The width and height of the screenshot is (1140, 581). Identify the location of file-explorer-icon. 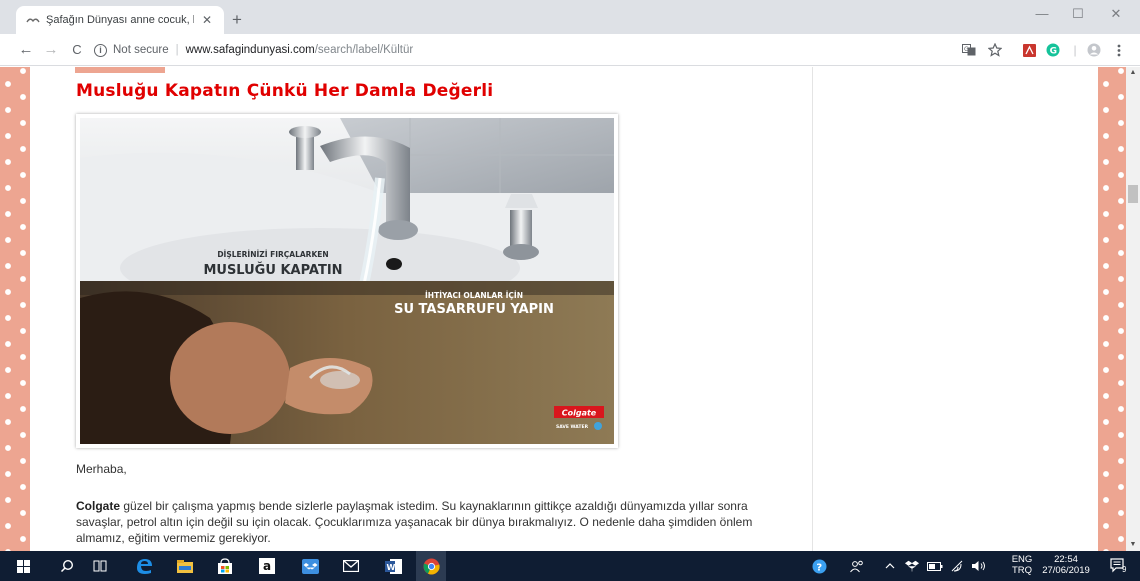
(185, 566).